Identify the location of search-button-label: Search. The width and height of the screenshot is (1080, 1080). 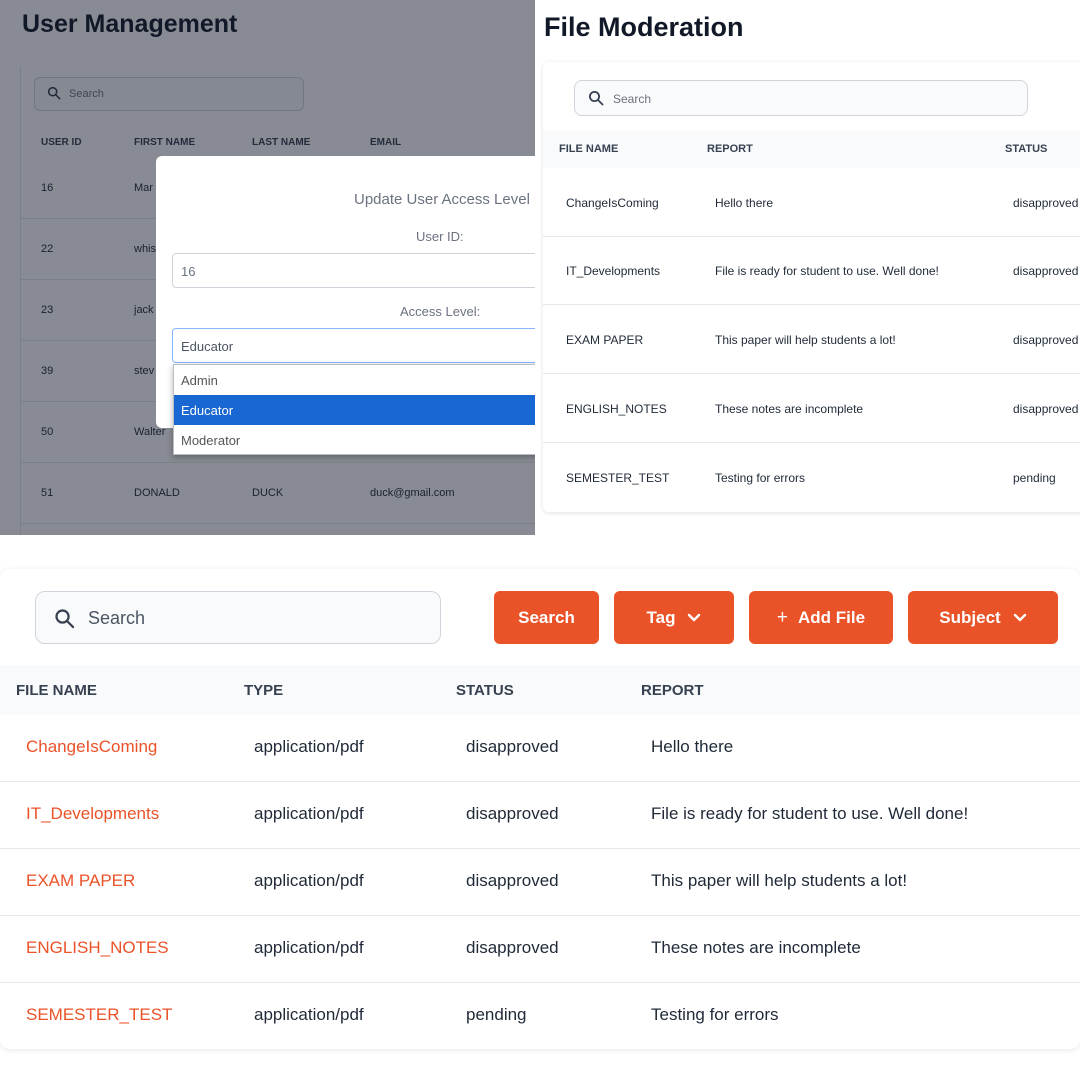
(546, 617).